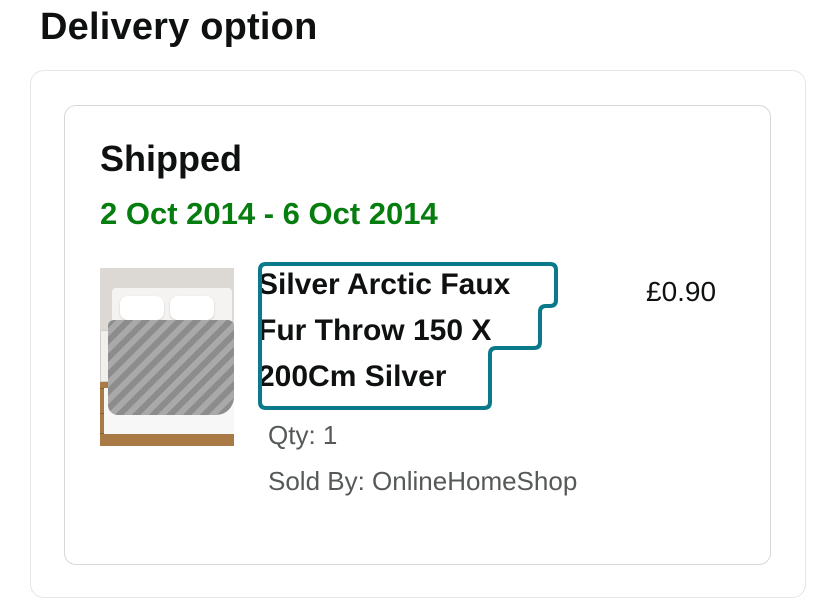 This screenshot has width=834, height=600. What do you see at coordinates (171, 367) in the screenshot?
I see `thumb-throw` at bounding box center [171, 367].